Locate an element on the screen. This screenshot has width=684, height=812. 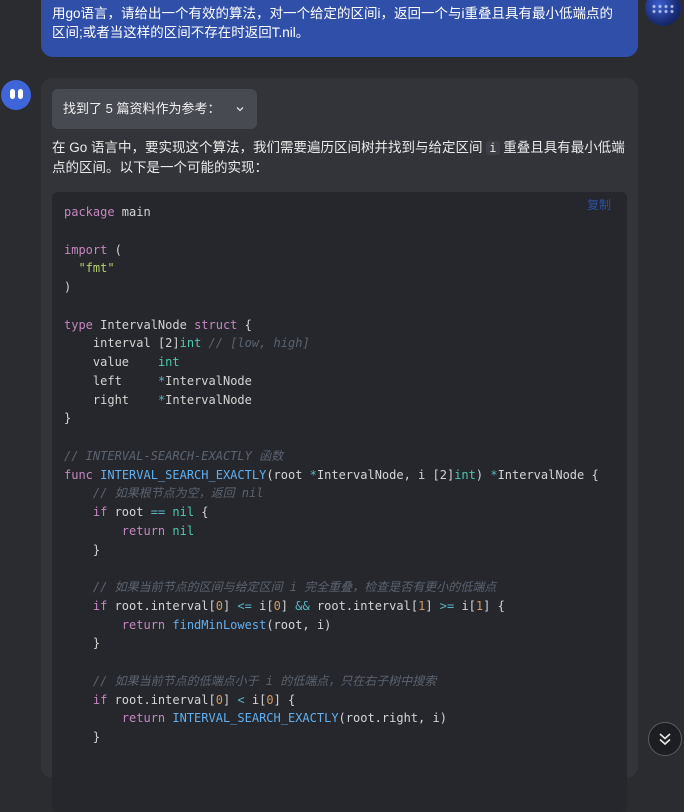
double-chevron-down-icon is located at coordinates (665, 739).